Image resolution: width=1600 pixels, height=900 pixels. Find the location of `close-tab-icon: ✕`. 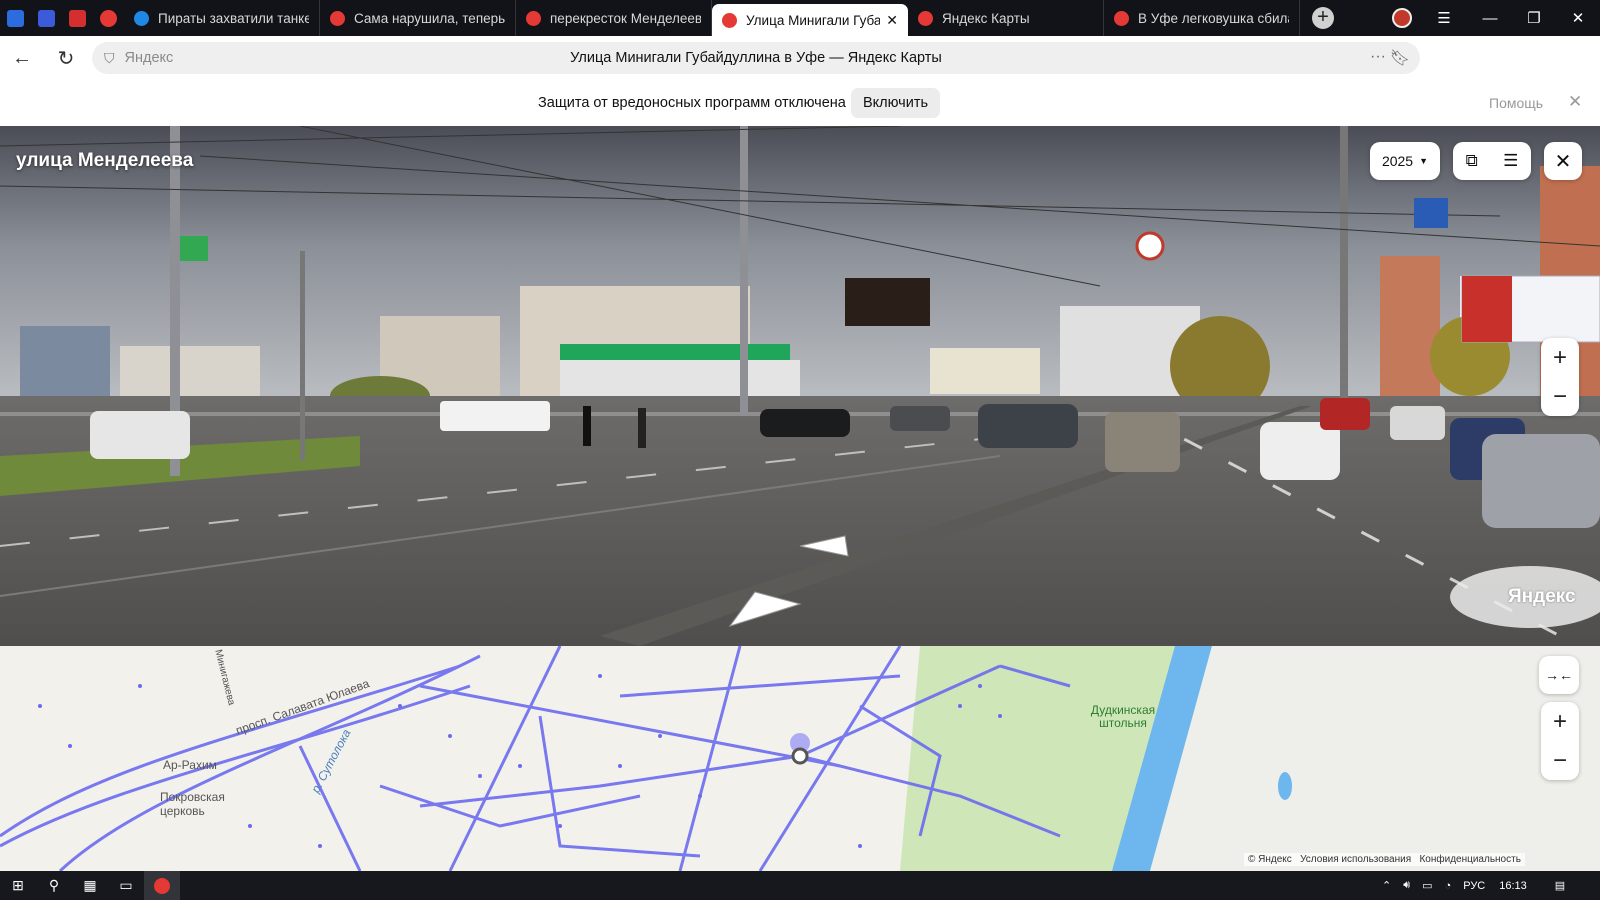

close-tab-icon: ✕ is located at coordinates (889, 20).